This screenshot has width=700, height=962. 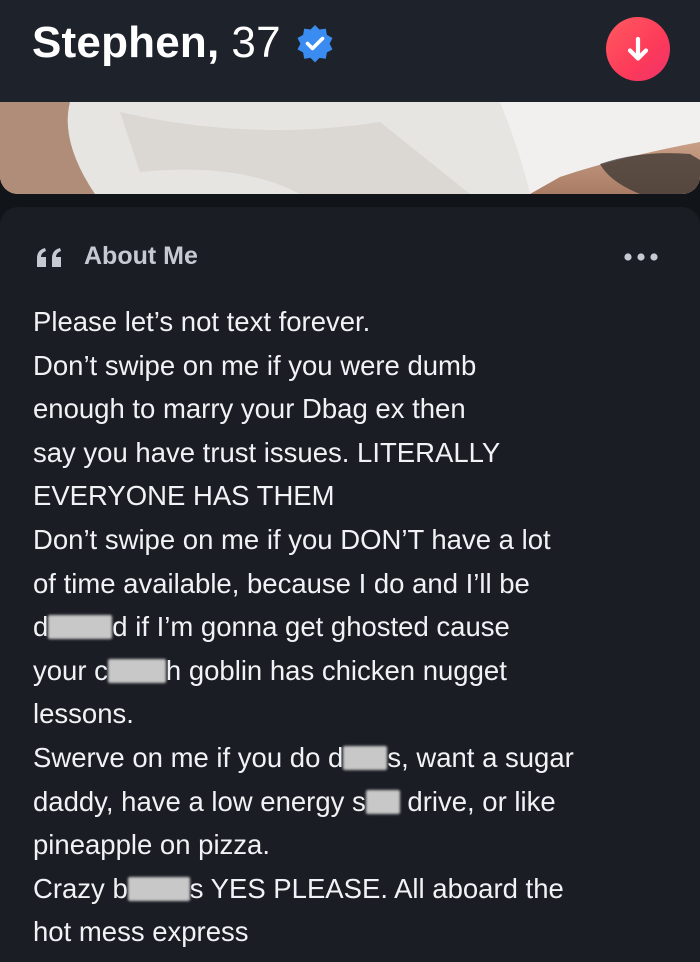 What do you see at coordinates (477, 801) in the screenshot?
I see `bio-text: drive, or like` at bounding box center [477, 801].